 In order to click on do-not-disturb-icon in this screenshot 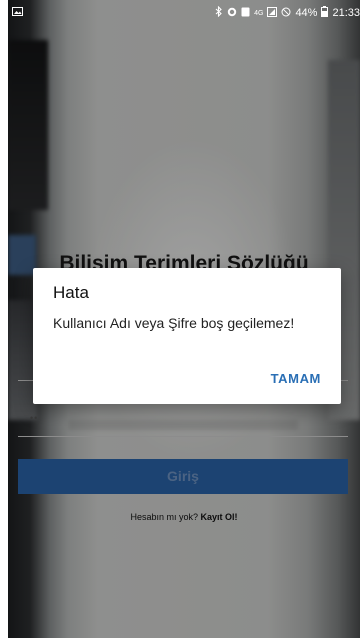, I will do `click(286, 13)`.